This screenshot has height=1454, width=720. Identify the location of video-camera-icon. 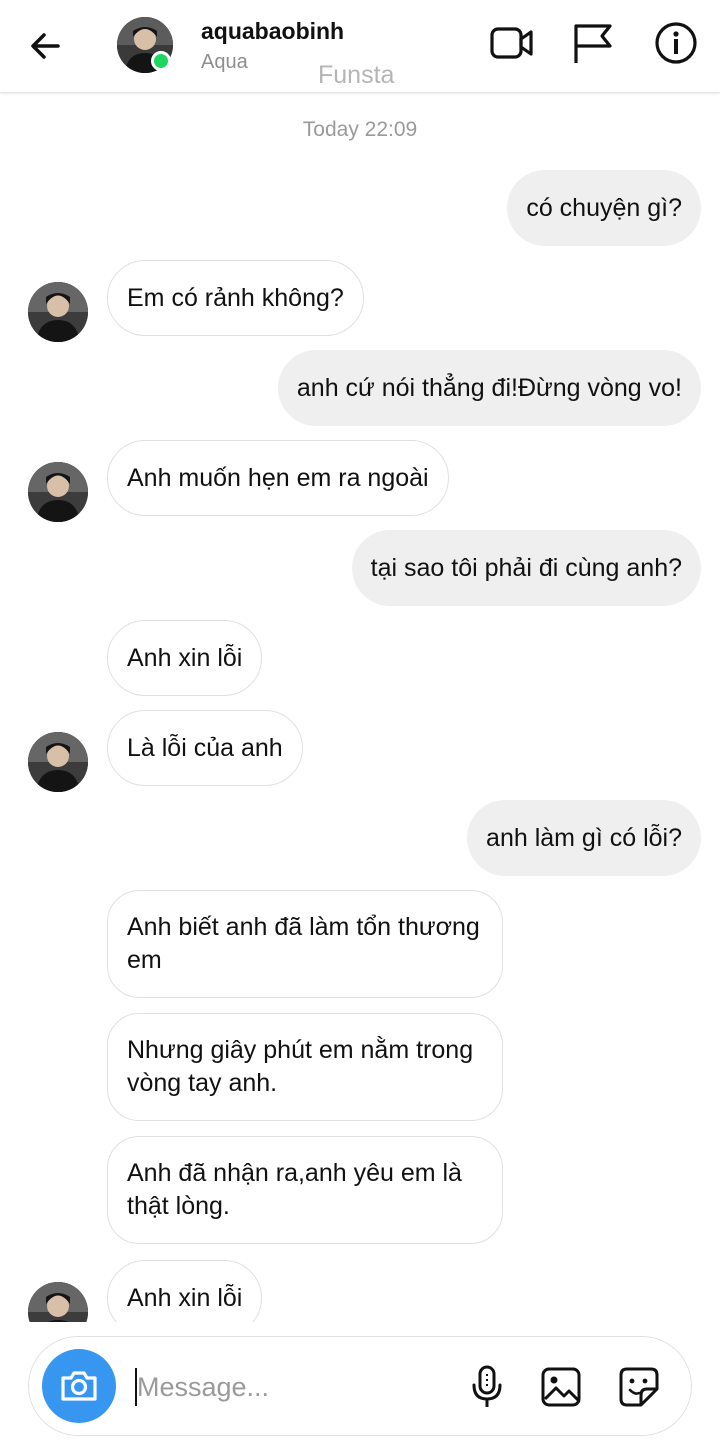
(511, 43).